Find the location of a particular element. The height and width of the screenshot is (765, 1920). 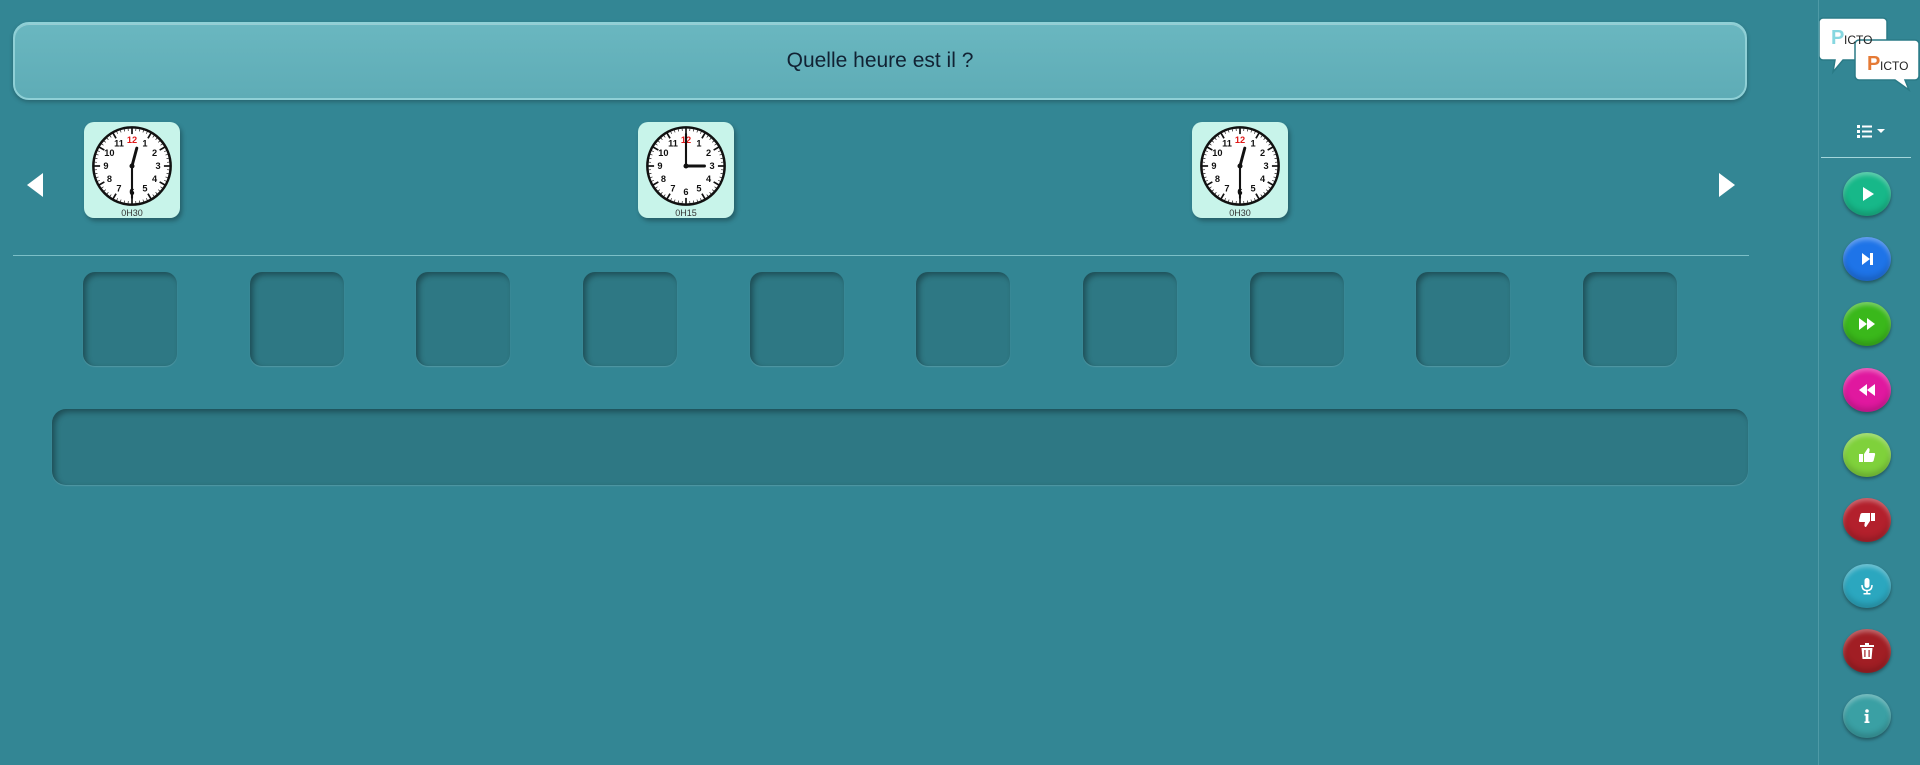

info-icon is located at coordinates (1867, 716).